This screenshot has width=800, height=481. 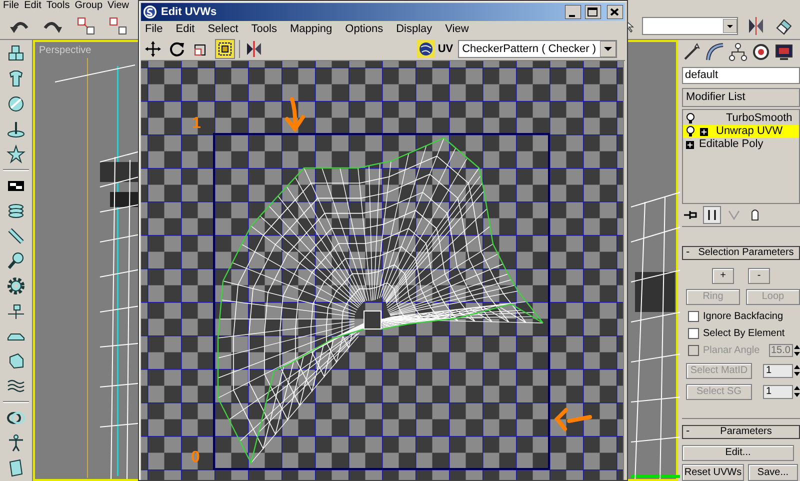 I want to click on wheel-icon, so click(x=761, y=52).